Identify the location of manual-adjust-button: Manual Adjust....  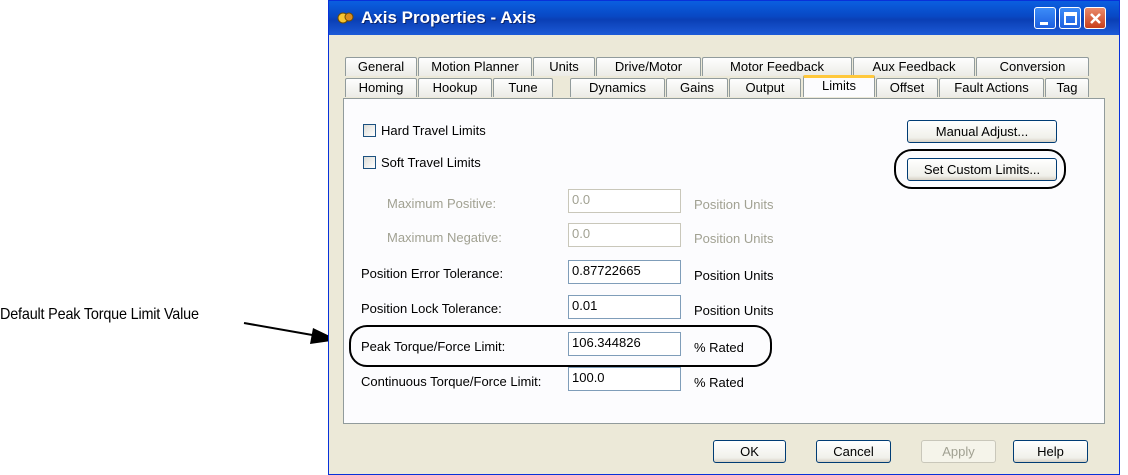
(982, 131).